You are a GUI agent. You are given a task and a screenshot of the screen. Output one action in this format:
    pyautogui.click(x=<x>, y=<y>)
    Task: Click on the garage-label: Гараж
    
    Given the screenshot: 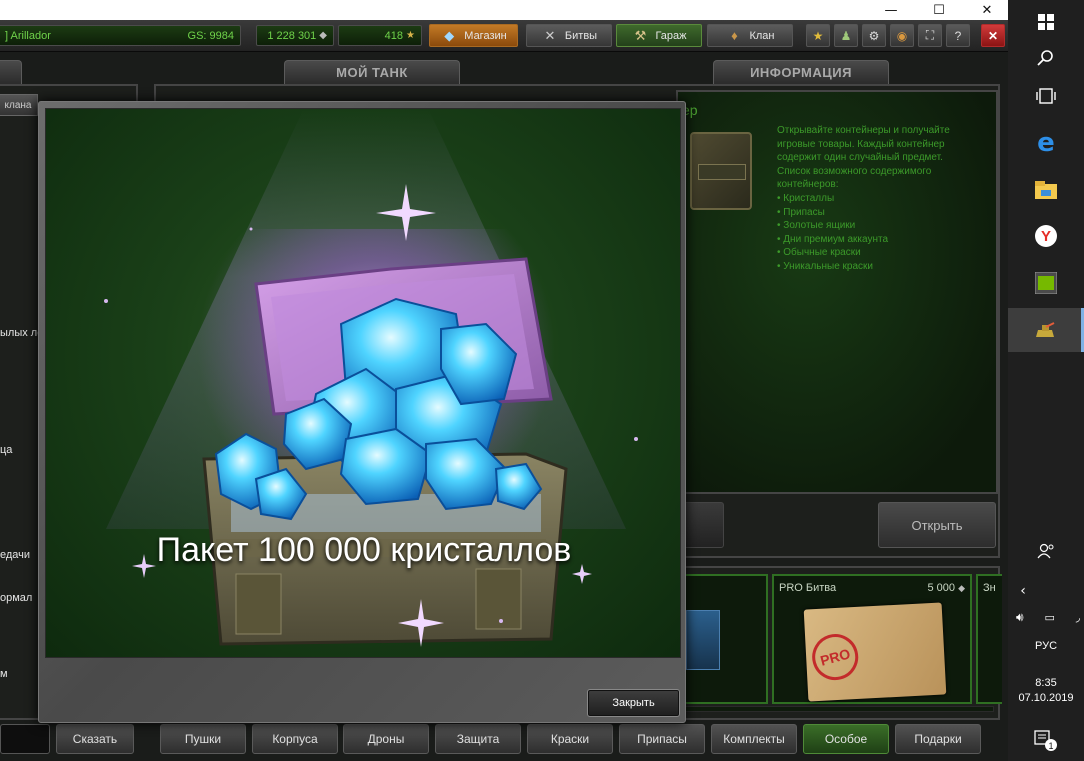 What is the action you would take?
    pyautogui.click(x=671, y=35)
    